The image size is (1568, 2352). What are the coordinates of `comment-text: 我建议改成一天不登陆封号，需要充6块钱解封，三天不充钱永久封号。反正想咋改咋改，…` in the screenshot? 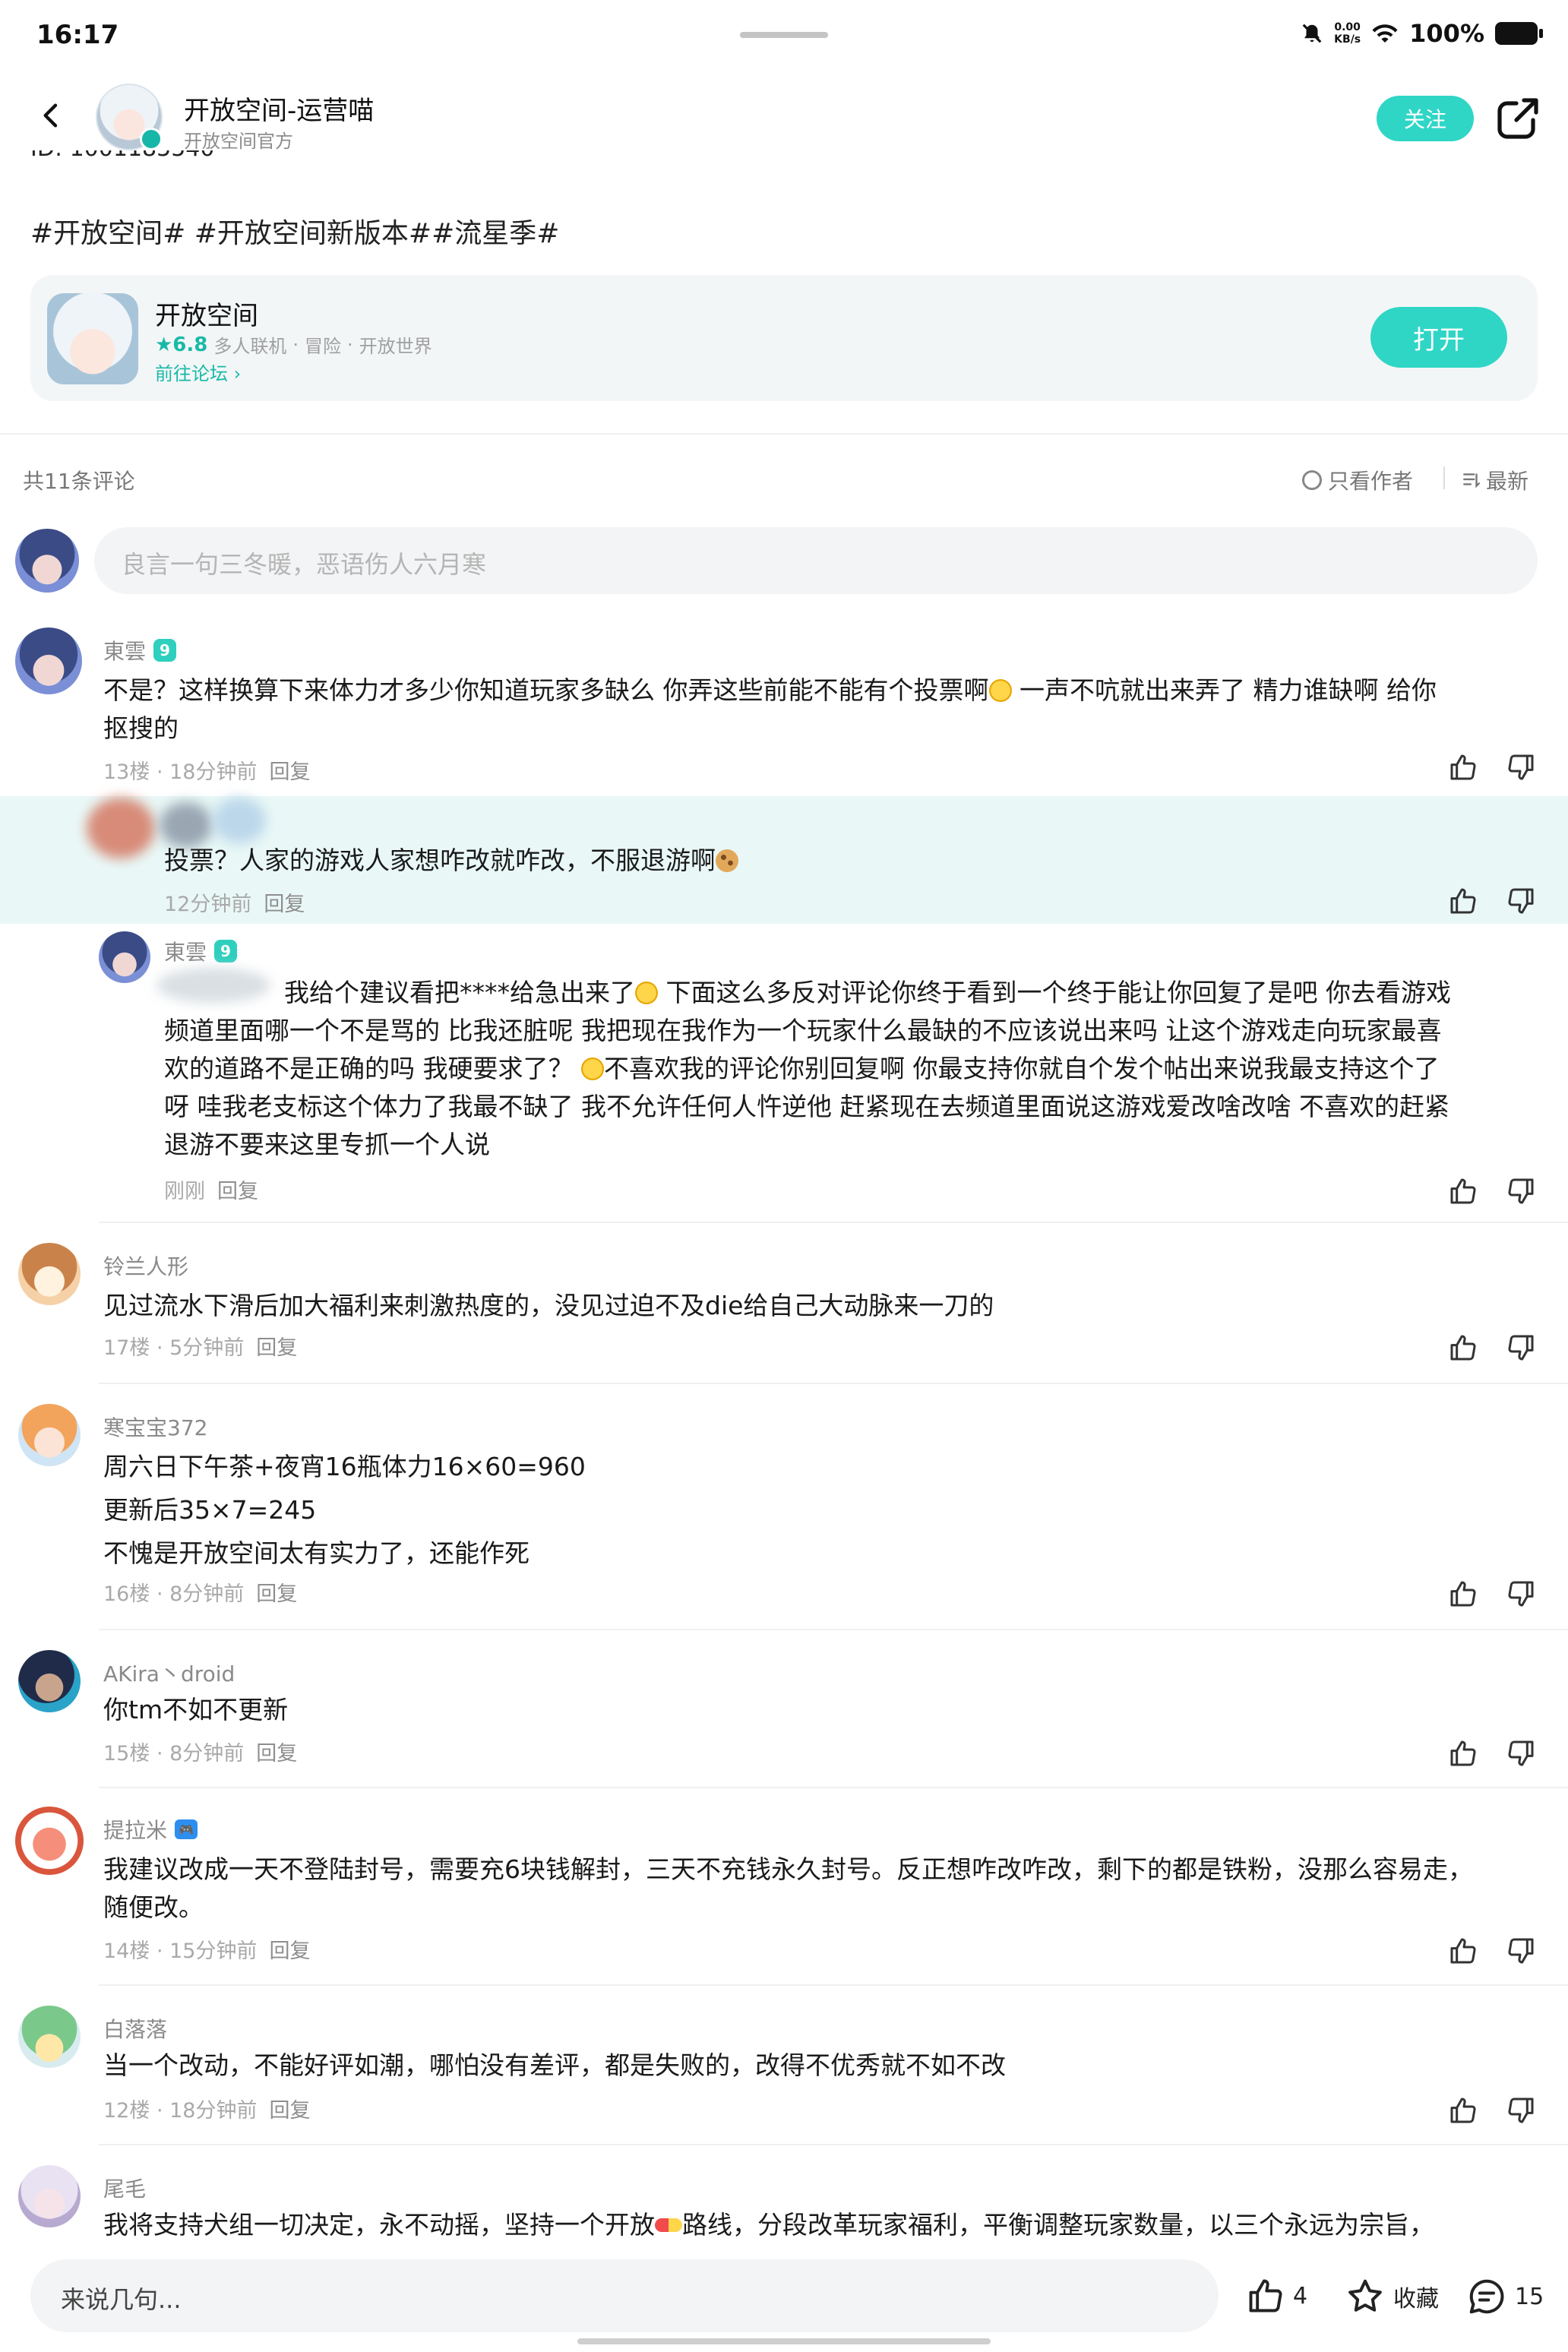 It's located at (788, 1888).